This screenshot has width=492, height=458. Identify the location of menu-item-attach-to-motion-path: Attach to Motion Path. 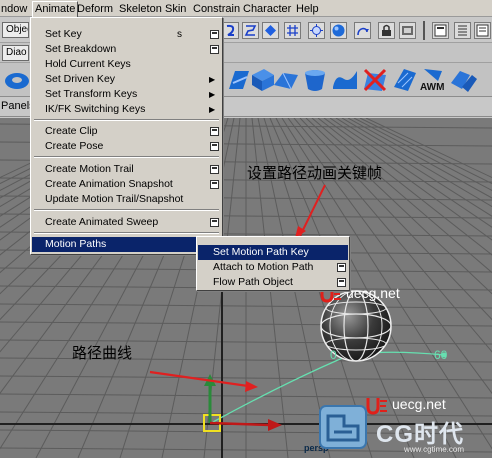
(273, 267).